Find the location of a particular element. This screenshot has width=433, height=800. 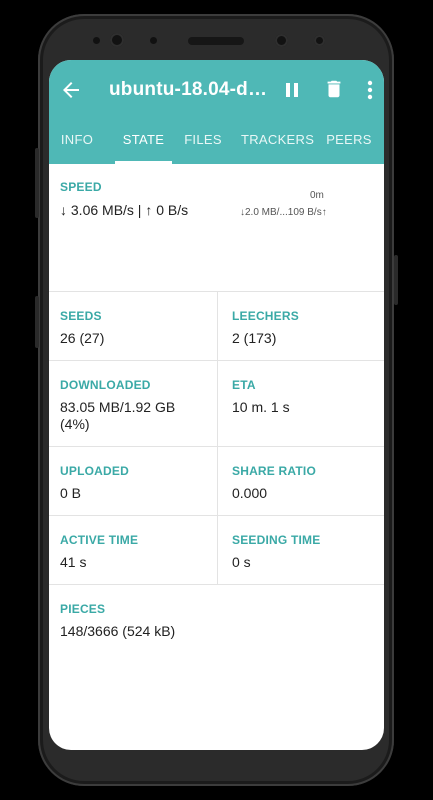

bixby-button is located at coordinates (37, 322).